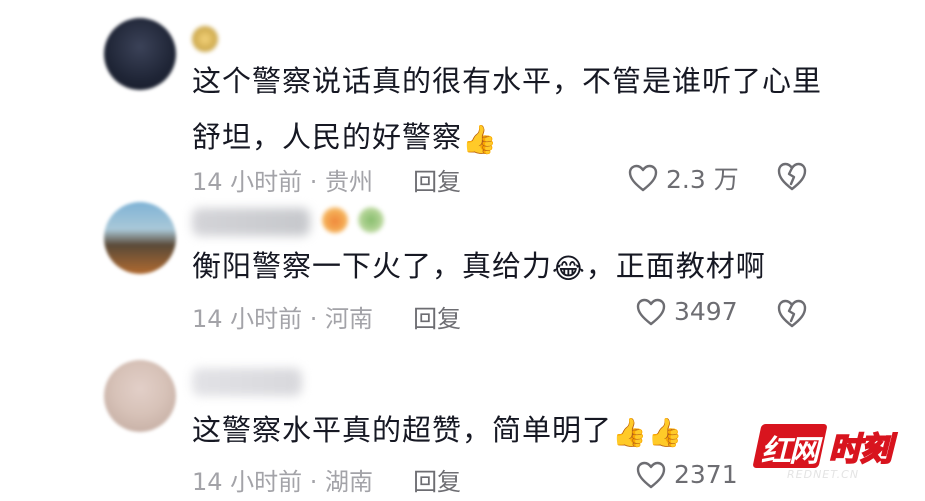 The image size is (925, 501). I want to click on comment-text-line: 衡阳警察一下火了，真给力😂，正面教材啊, so click(512, 266).